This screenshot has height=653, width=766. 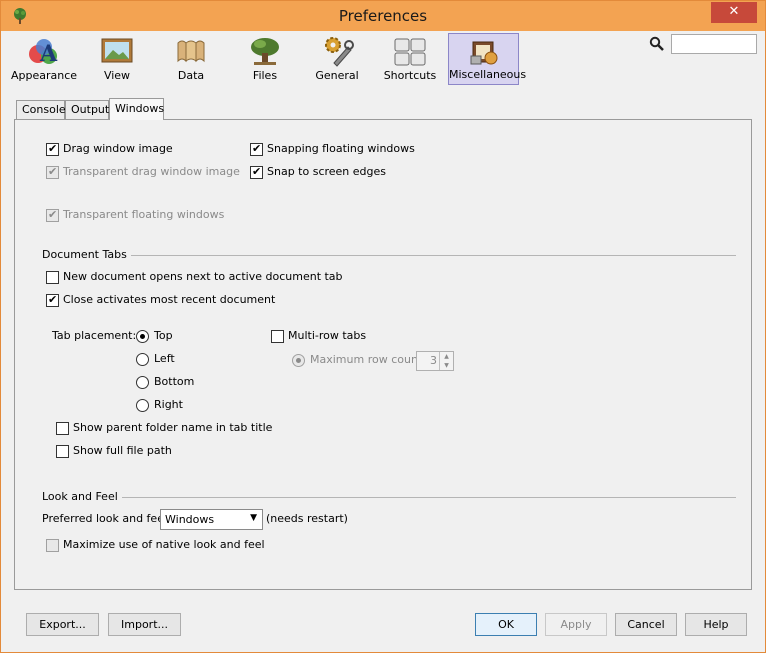 I want to click on tab-placement-top: Top, so click(x=154, y=337).